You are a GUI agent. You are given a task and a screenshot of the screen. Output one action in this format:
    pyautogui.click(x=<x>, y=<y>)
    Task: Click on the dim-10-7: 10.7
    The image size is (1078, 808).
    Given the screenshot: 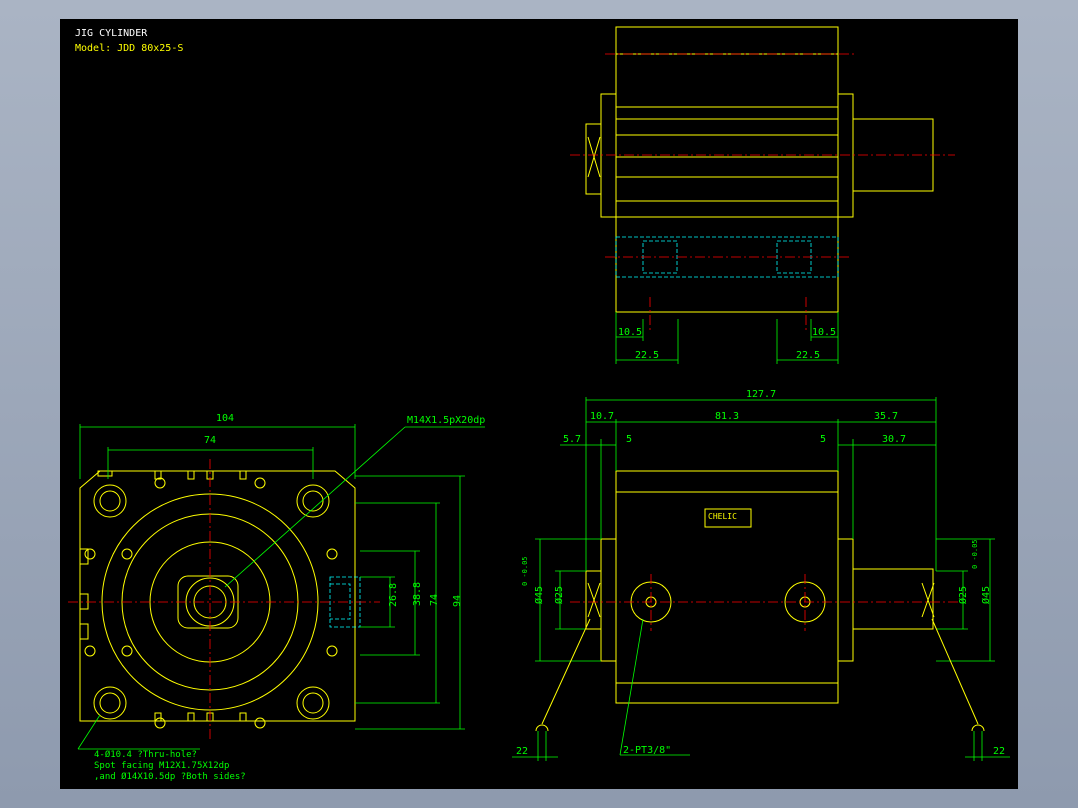 What is the action you would take?
    pyautogui.click(x=602, y=416)
    